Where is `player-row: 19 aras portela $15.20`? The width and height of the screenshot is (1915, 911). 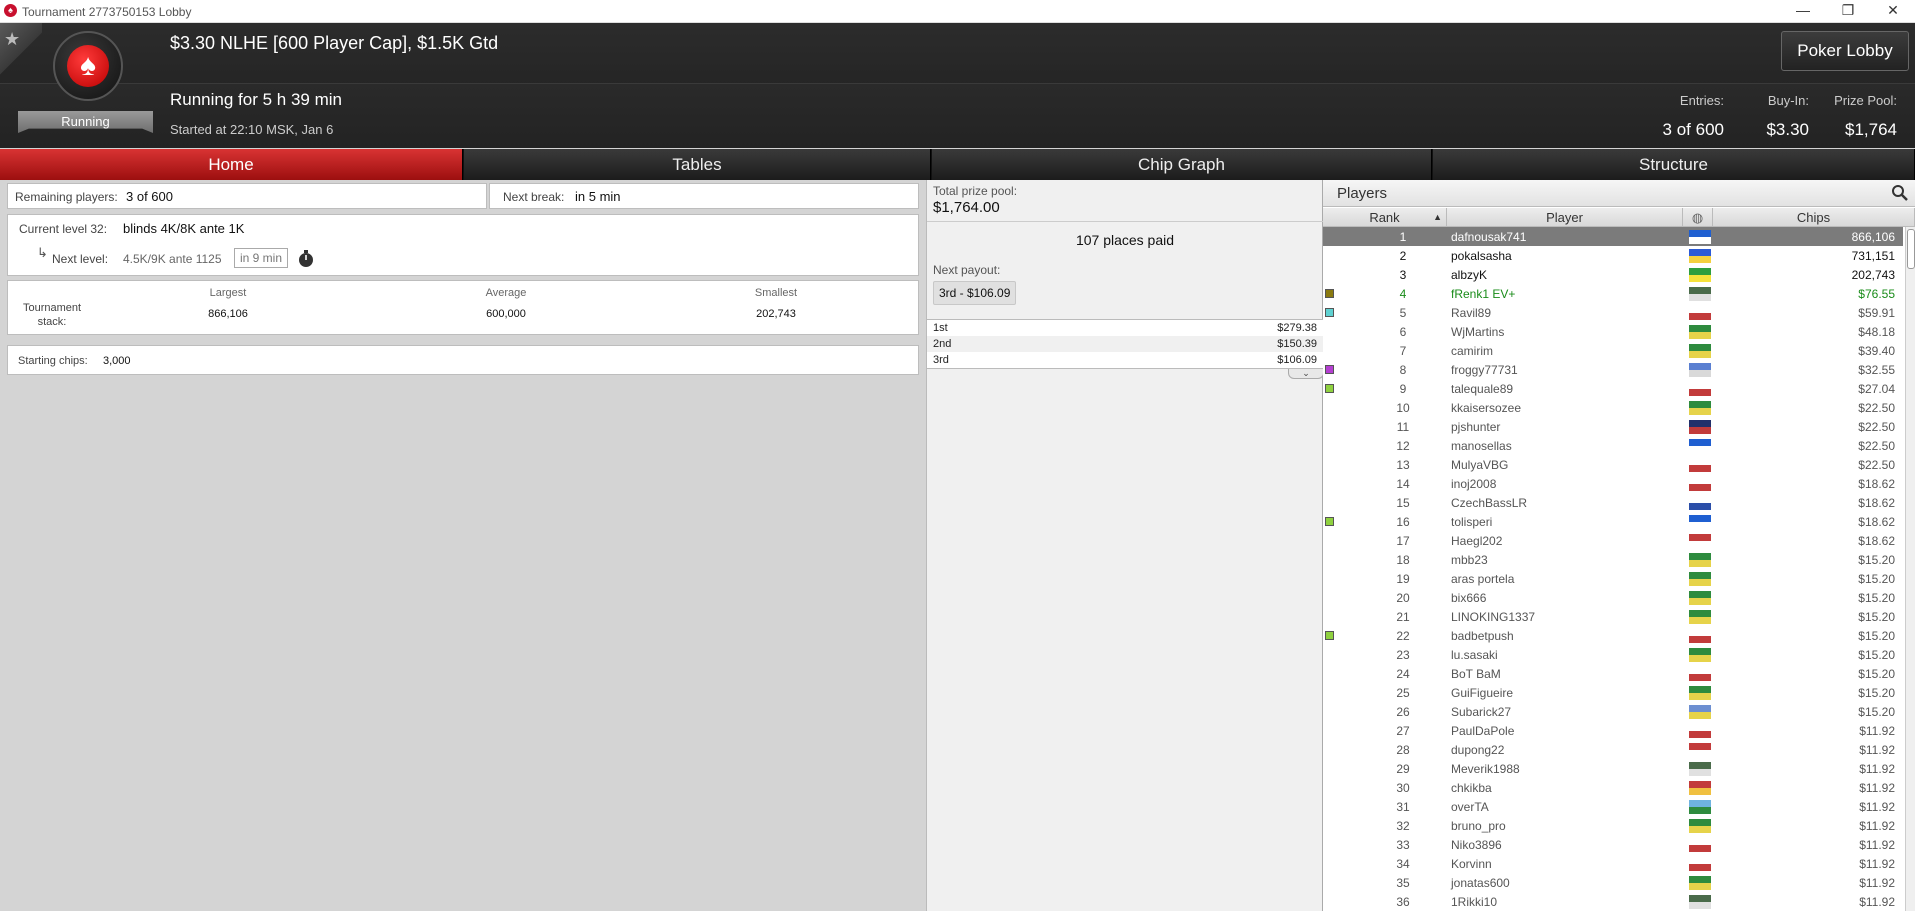
player-row: 19 aras portela $15.20 is located at coordinates (1613, 578).